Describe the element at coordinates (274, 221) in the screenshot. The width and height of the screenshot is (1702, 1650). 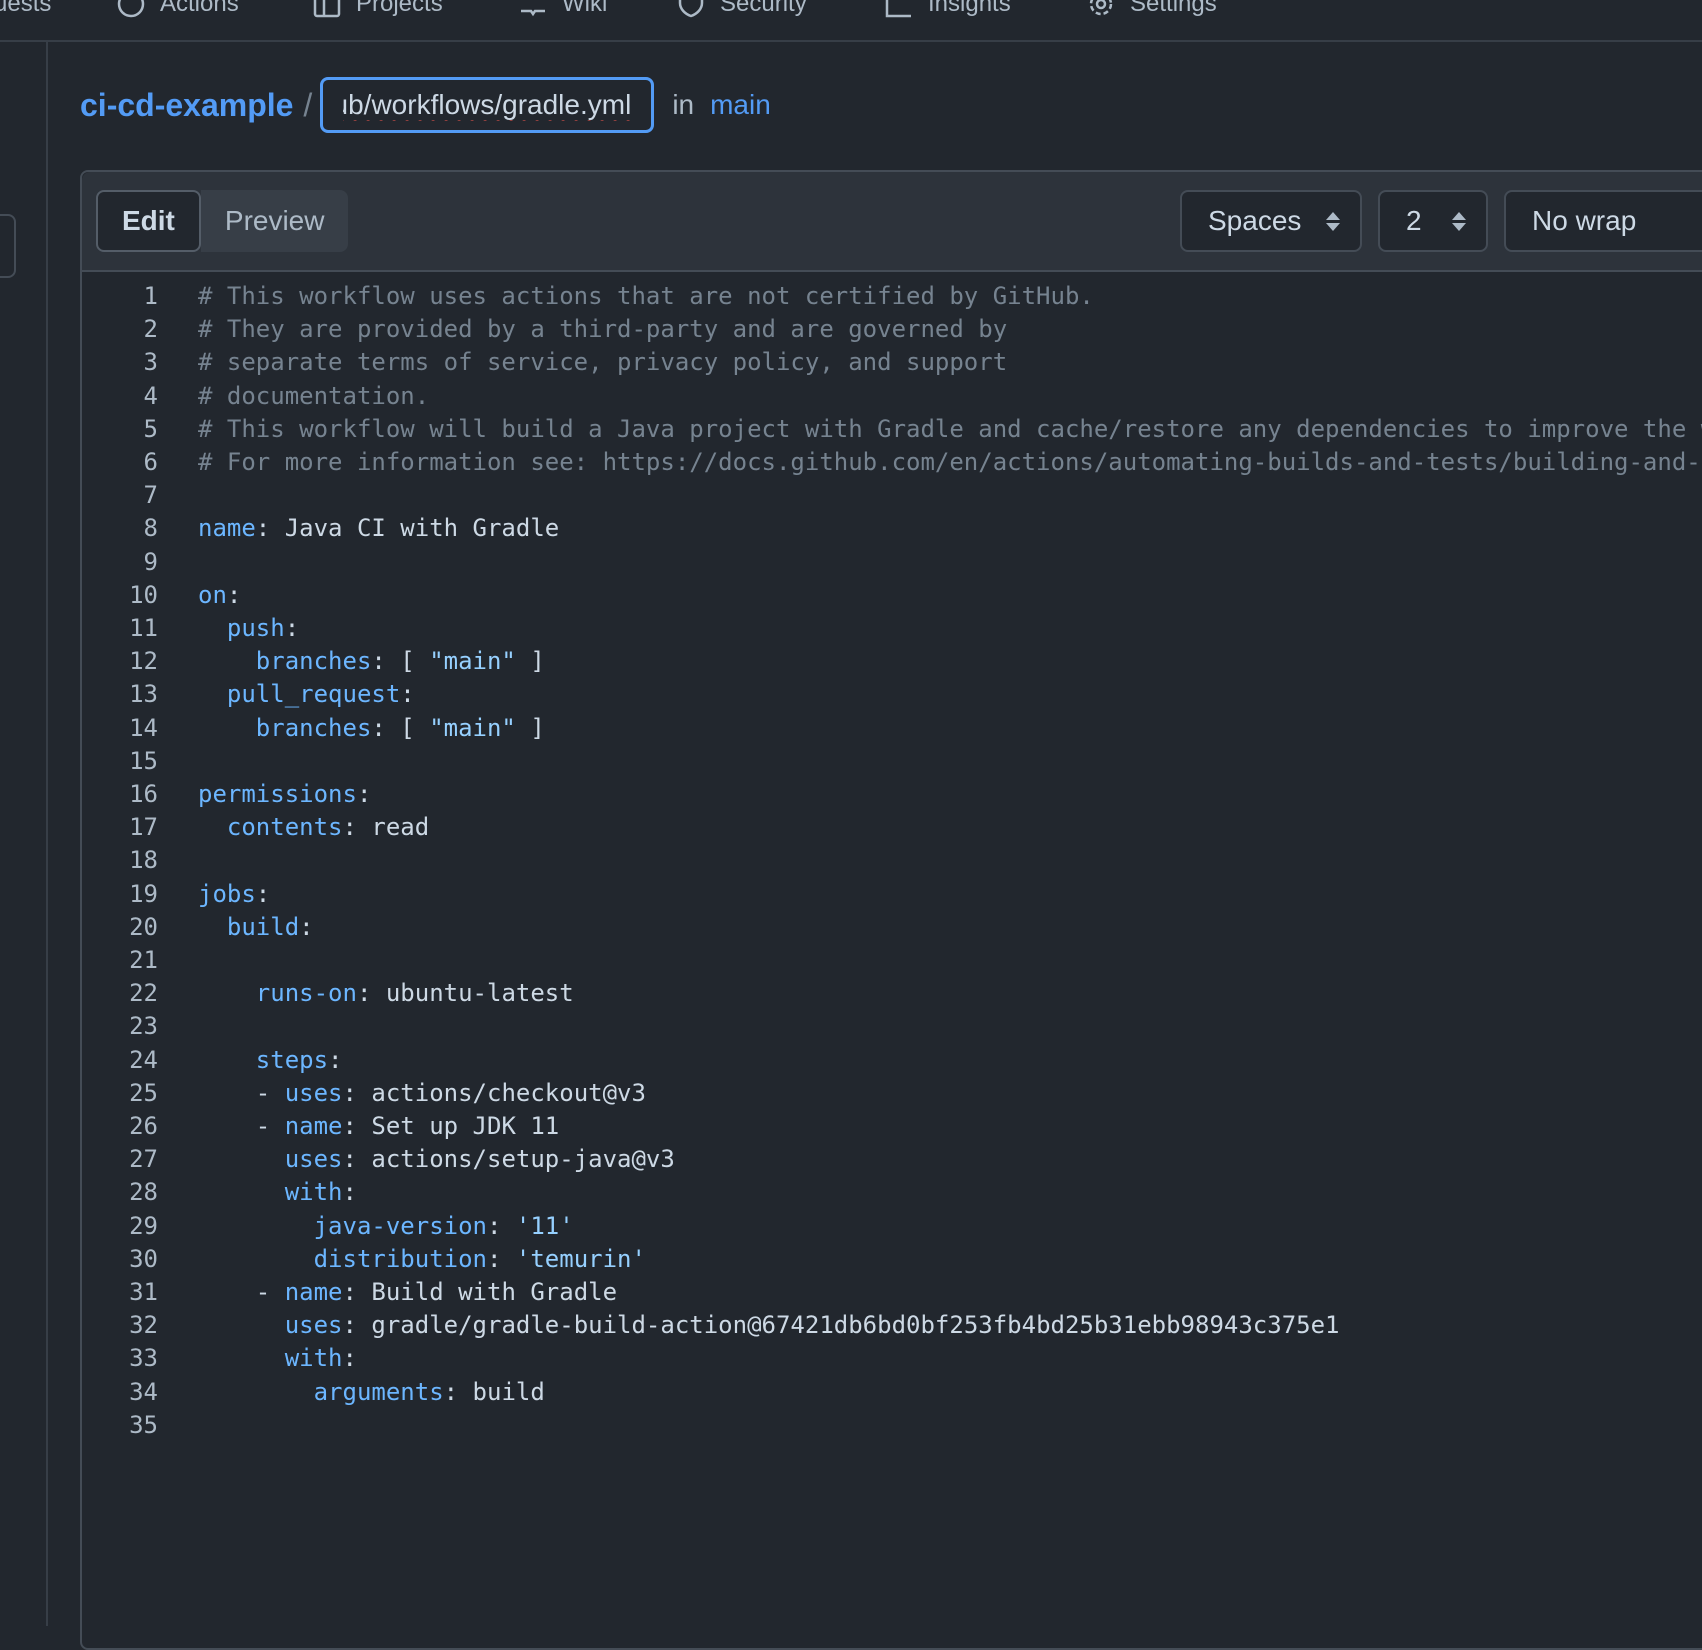
I see `tab-preview: Preview` at that location.